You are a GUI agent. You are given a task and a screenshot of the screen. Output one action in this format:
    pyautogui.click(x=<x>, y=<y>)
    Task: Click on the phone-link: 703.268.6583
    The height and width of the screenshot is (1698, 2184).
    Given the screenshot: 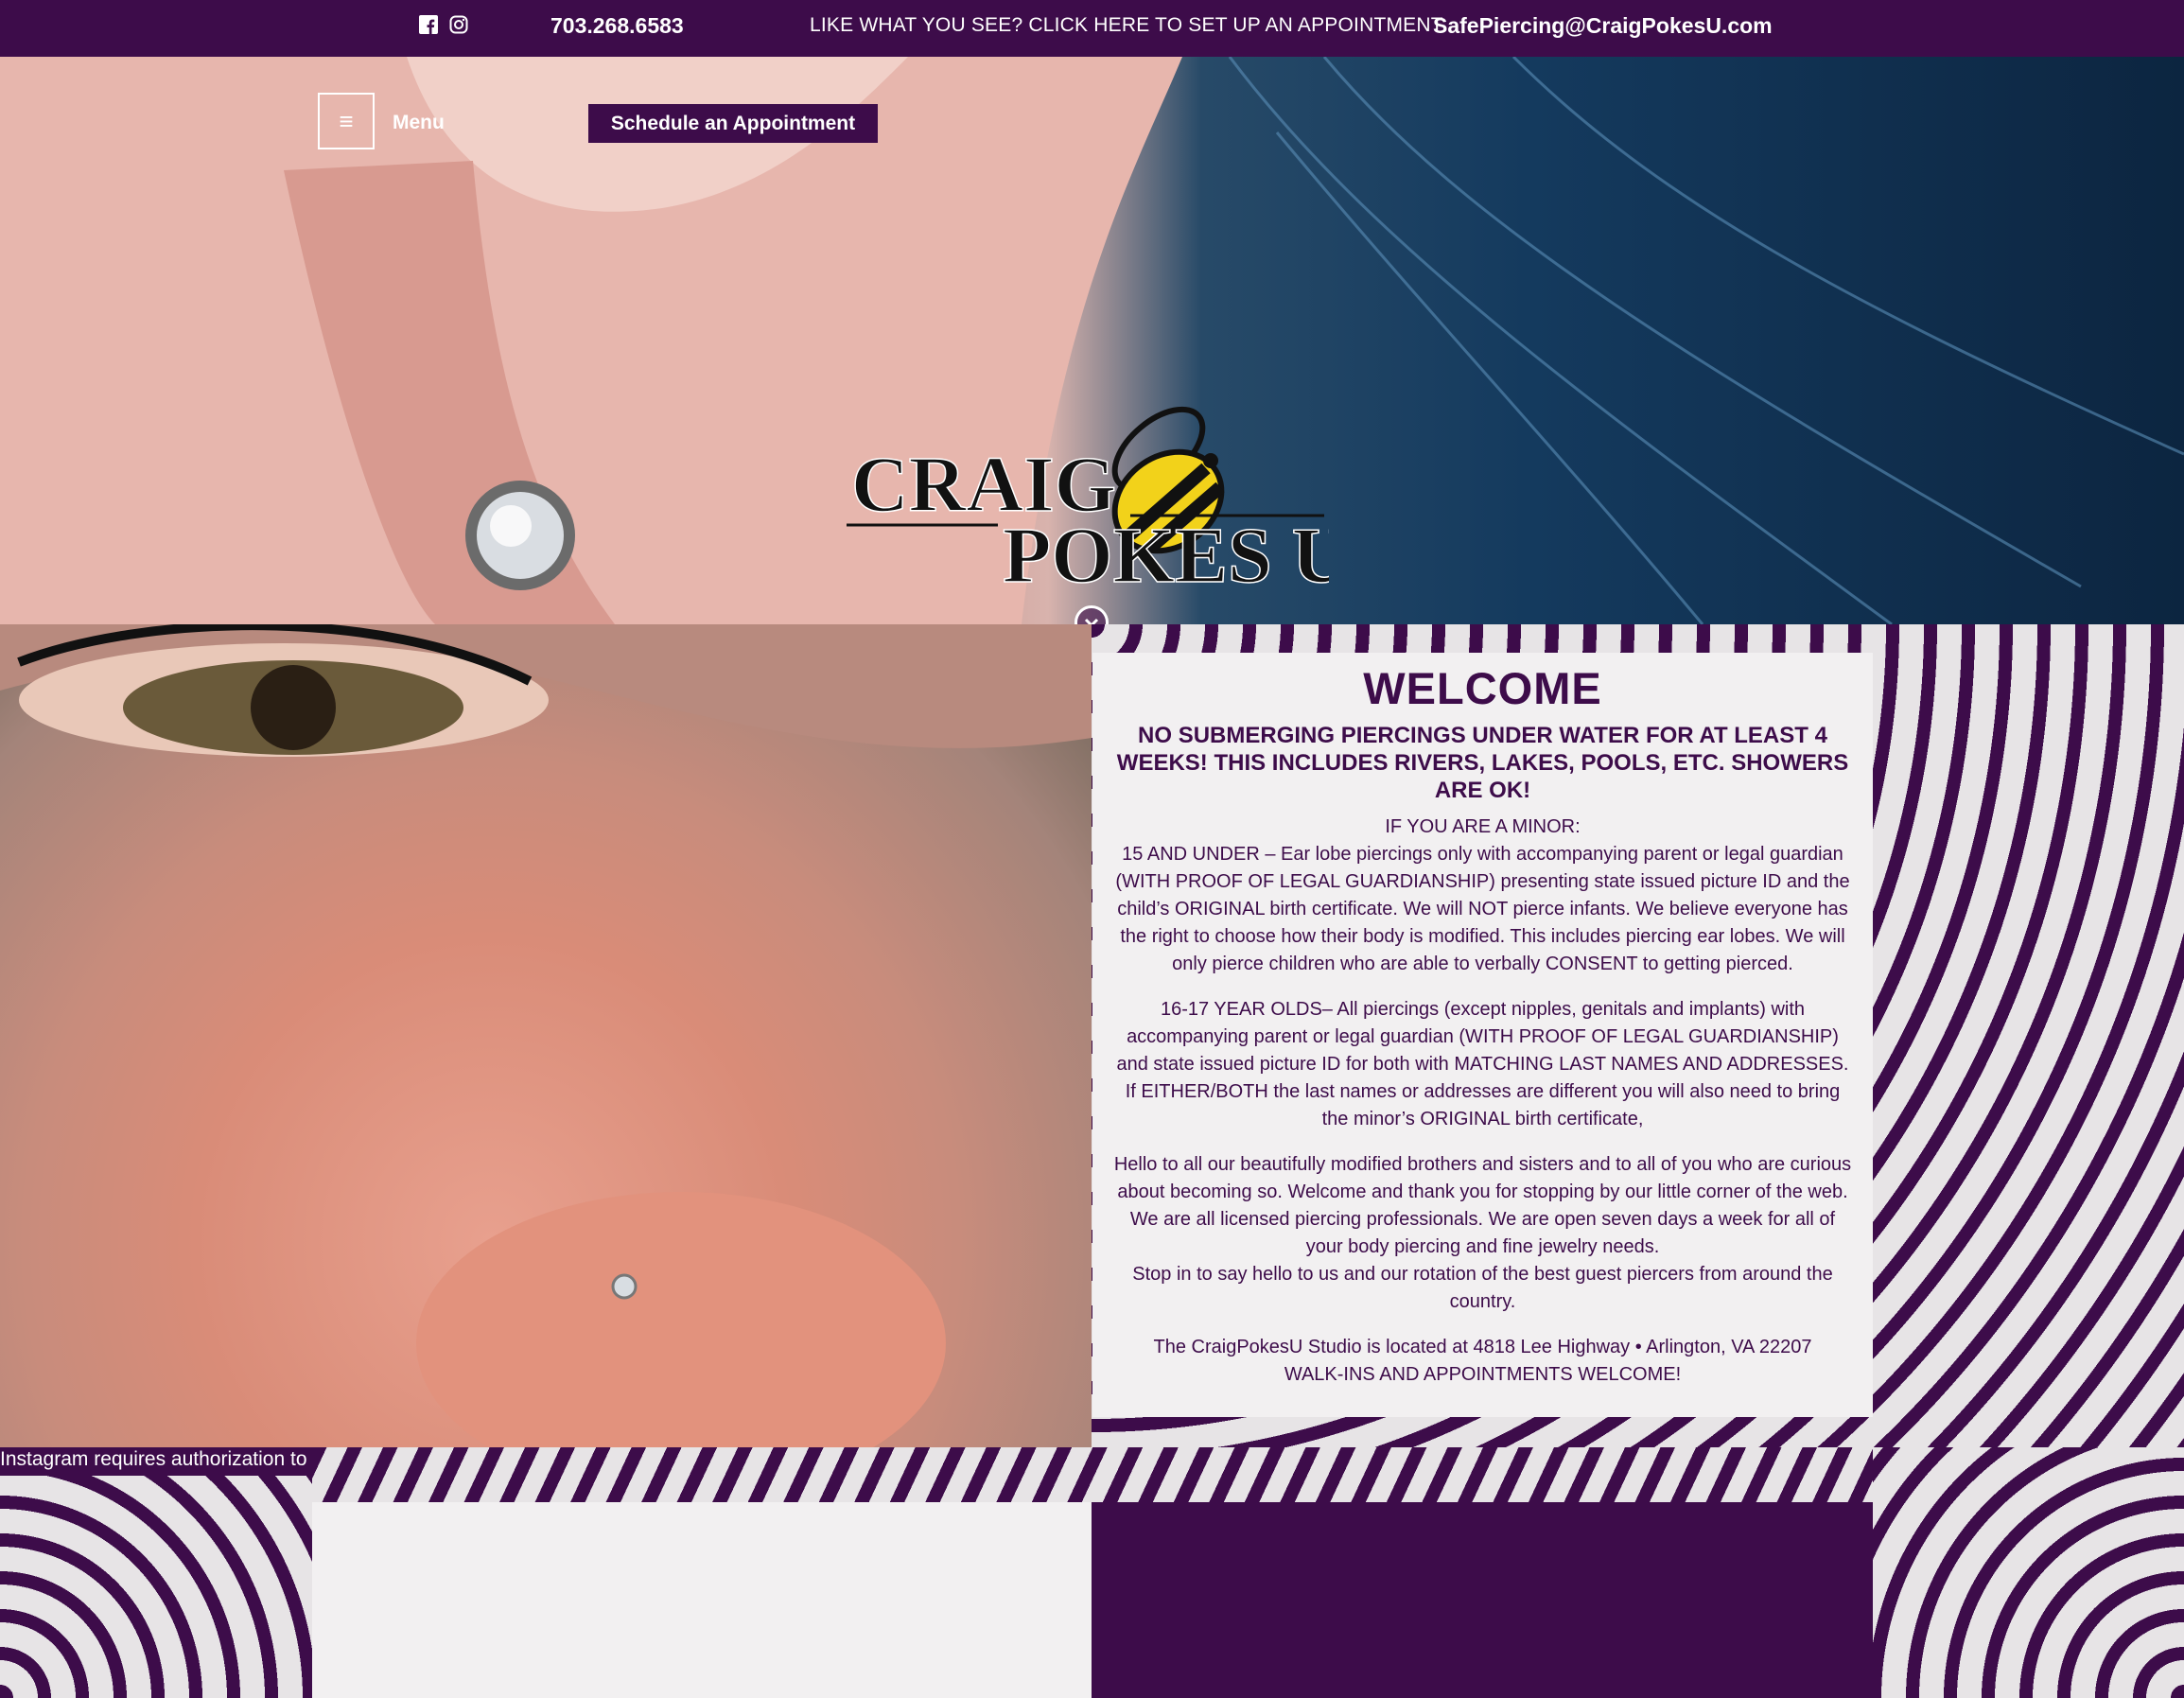 What is the action you would take?
    pyautogui.click(x=617, y=26)
    